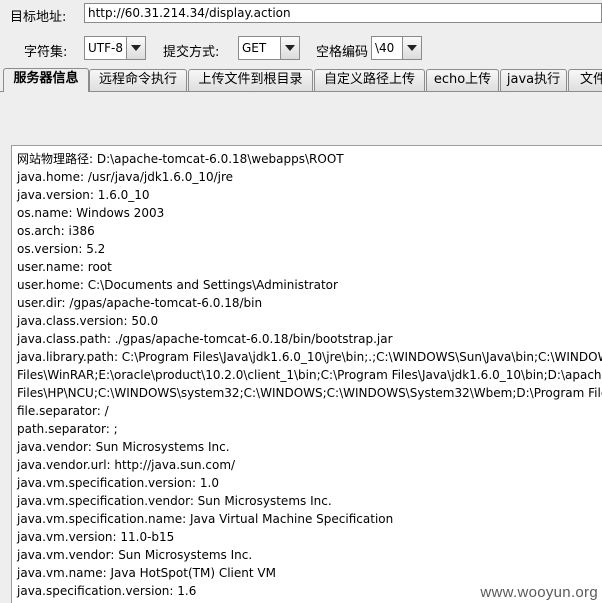 This screenshot has width=602, height=603. I want to click on tab-echo-upload: echo上传, so click(462, 80).